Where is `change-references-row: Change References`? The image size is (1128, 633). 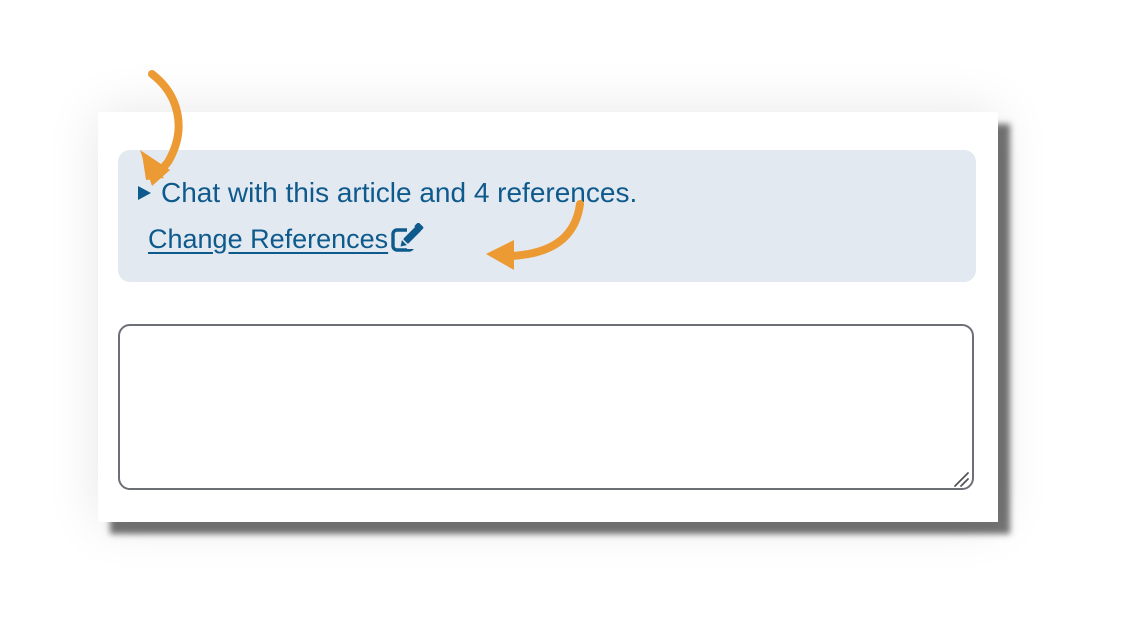 change-references-row: Change References is located at coordinates (287, 239).